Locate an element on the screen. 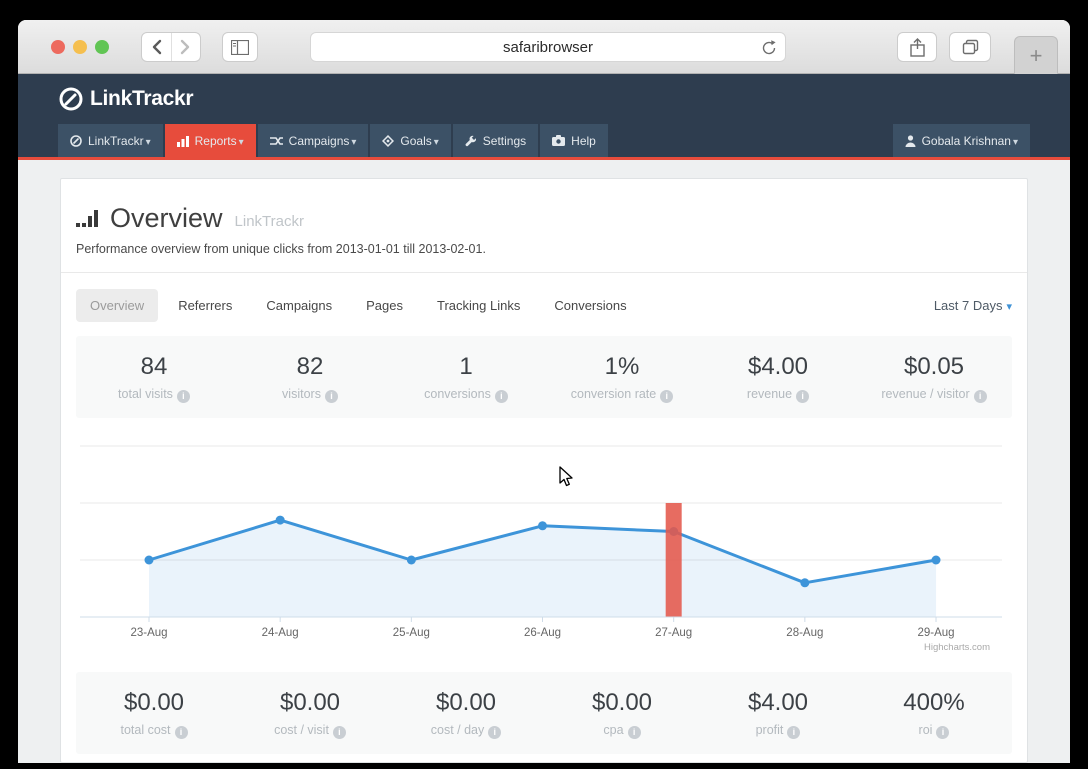 The image size is (1088, 769). stat-value: 82 is located at coordinates (310, 366).